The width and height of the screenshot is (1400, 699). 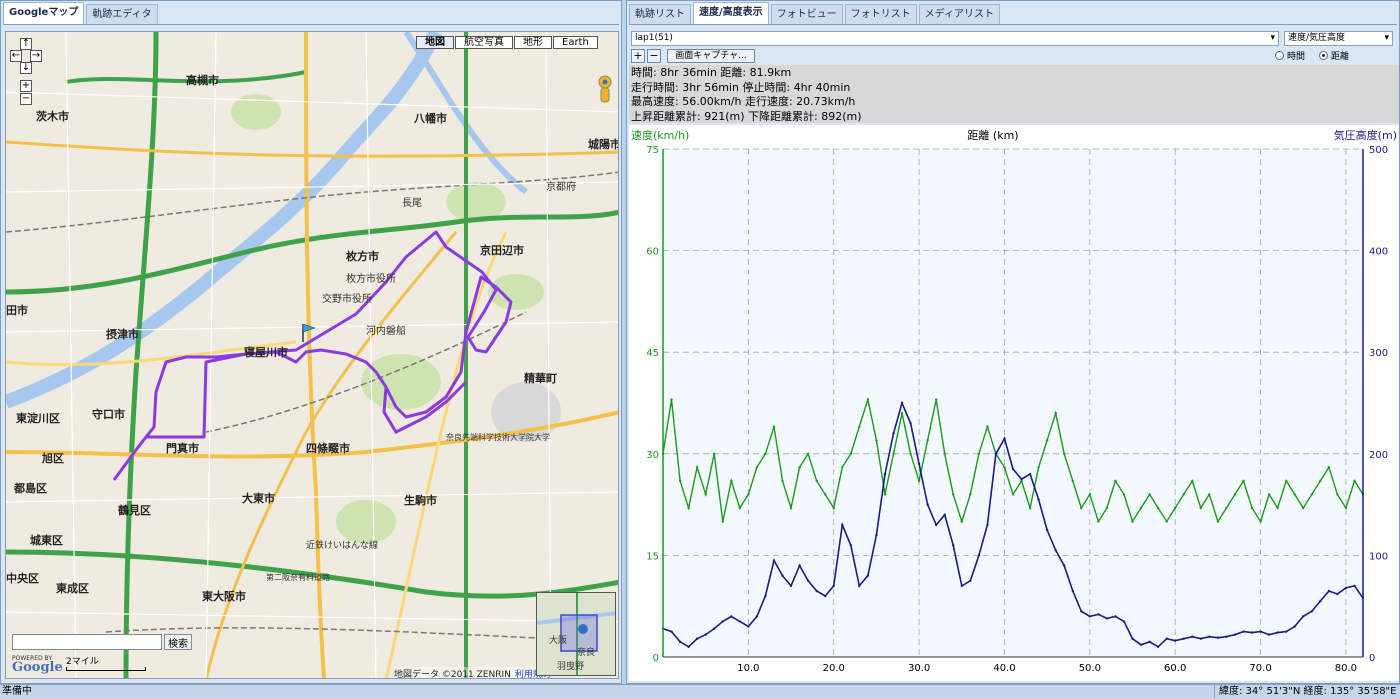 I want to click on tab-photo-view: フォトビュー, so click(x=806, y=14).